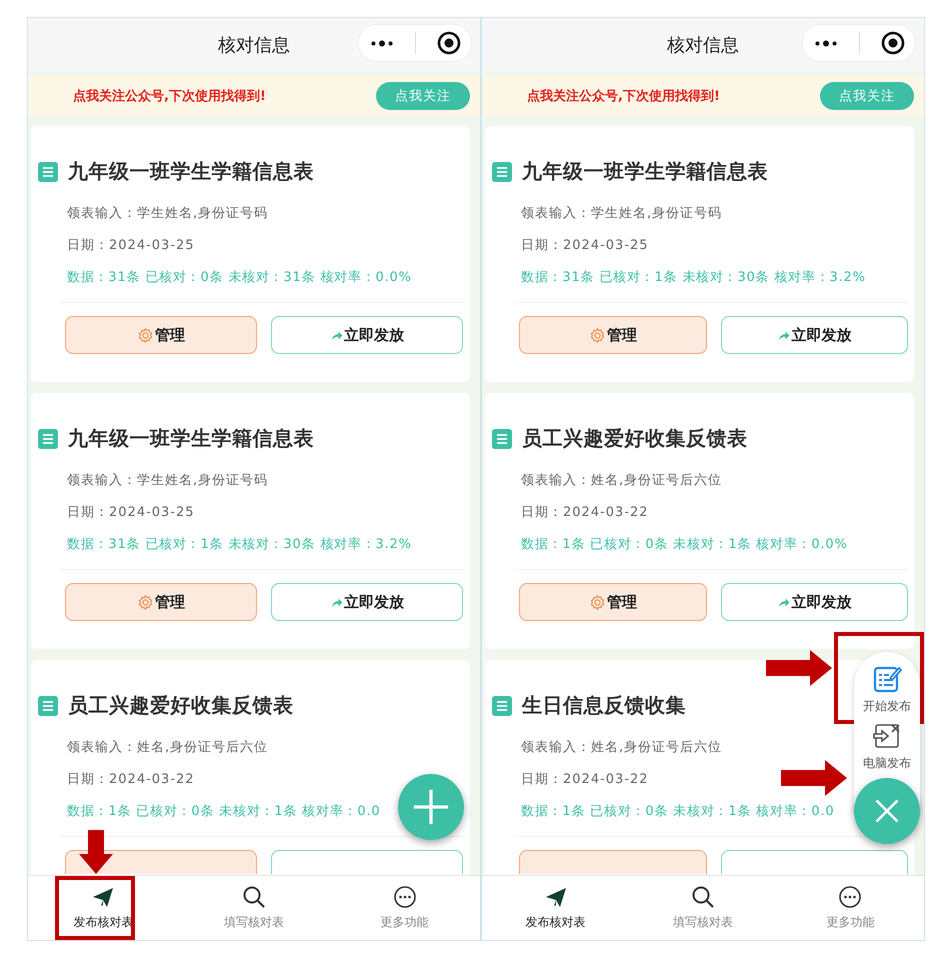  I want to click on menu-item: 电脑发布, so click(887, 746).